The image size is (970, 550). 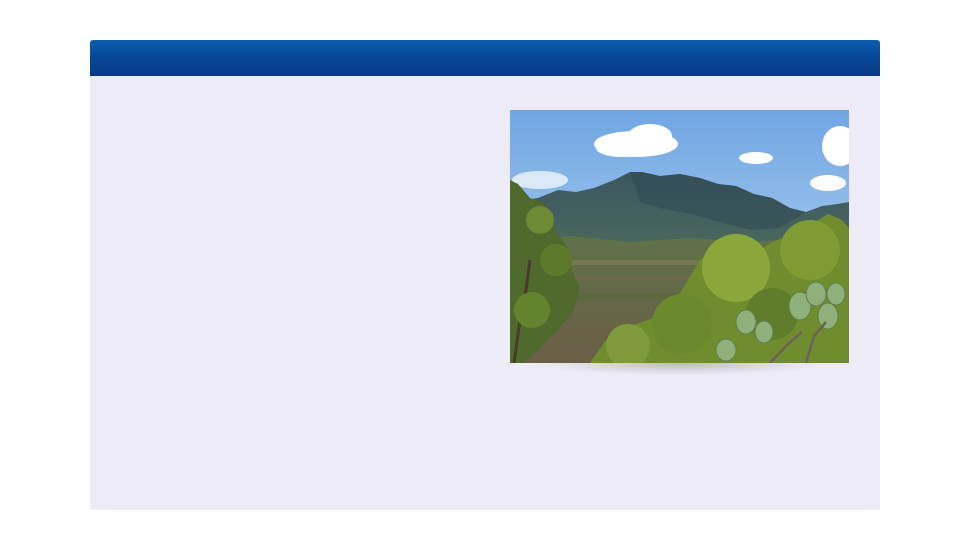 I want to click on panel-header-bar, so click(x=485, y=58).